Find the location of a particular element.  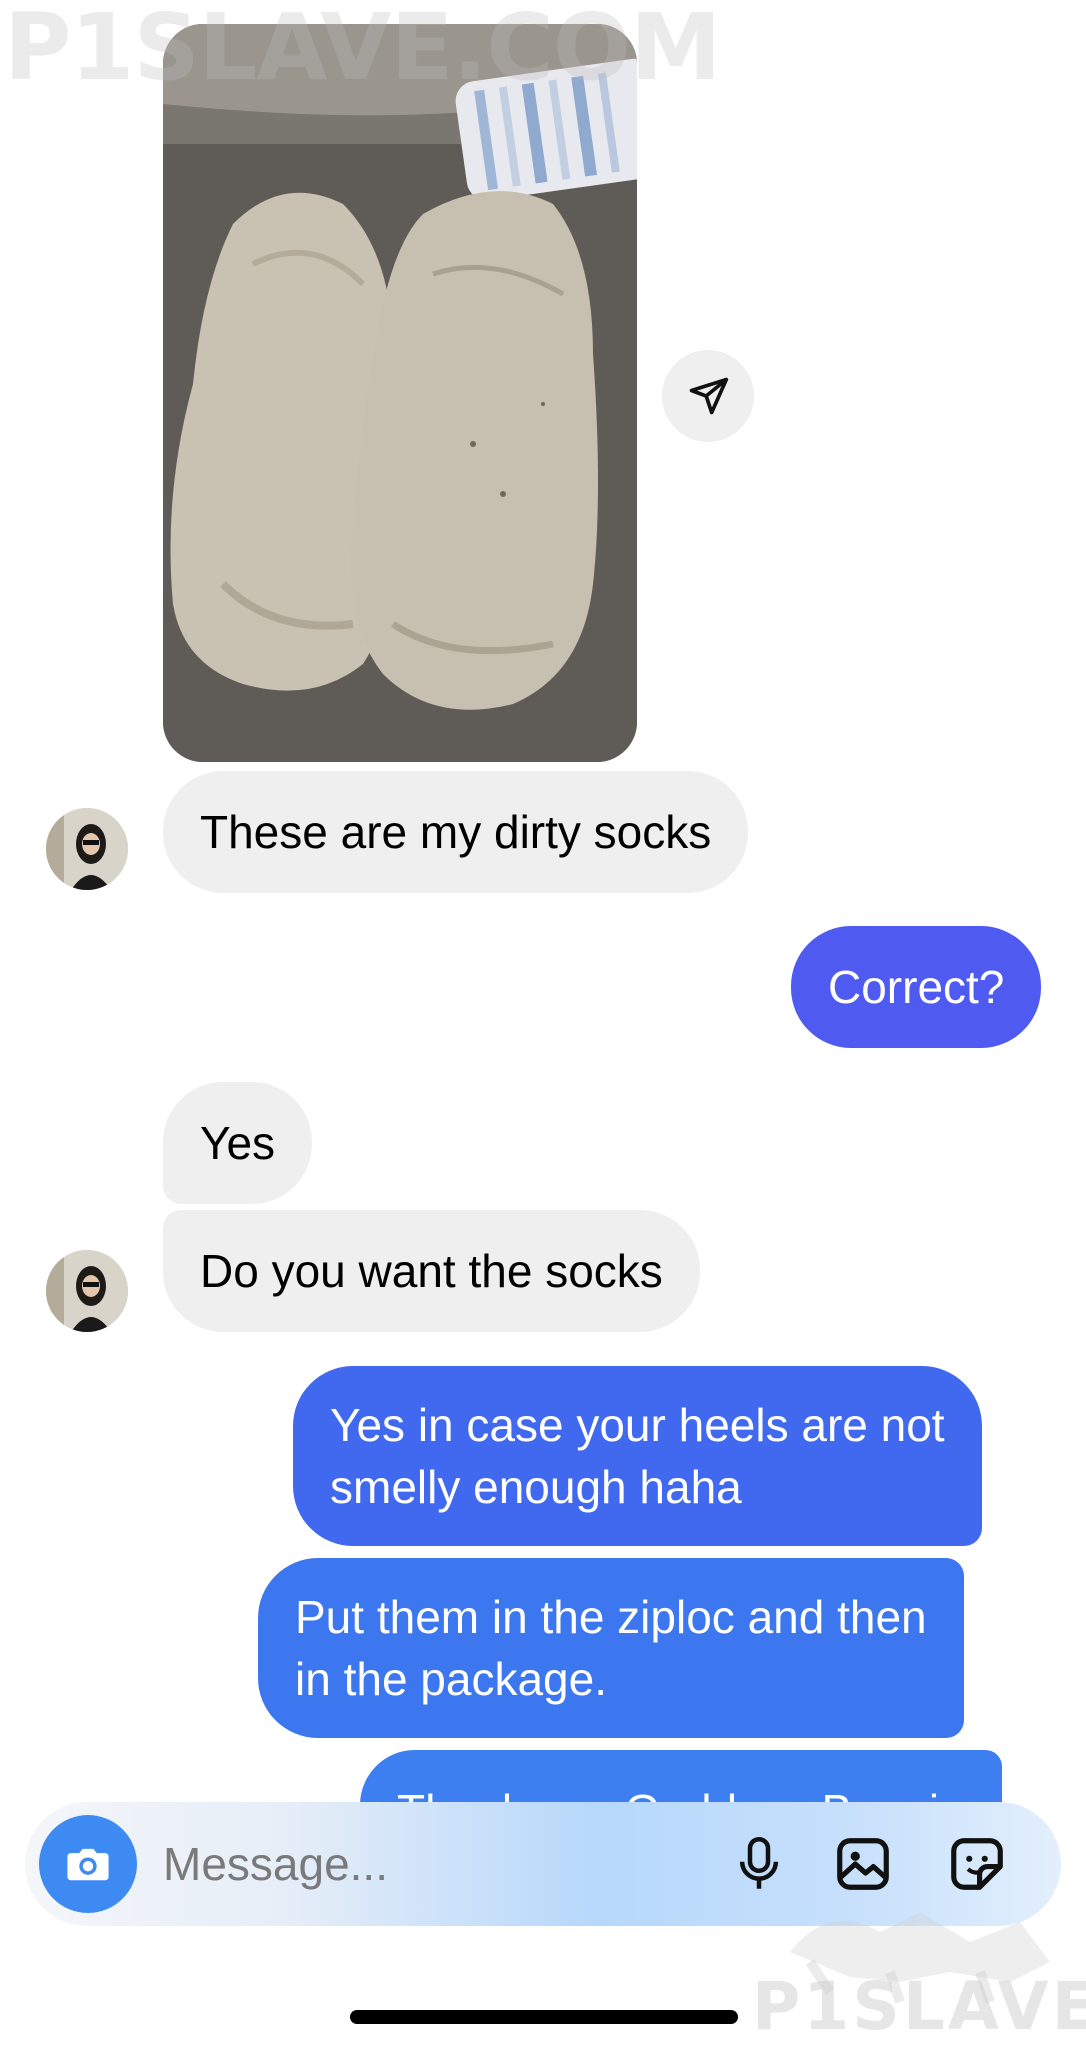

message-incoming: These are my dirty socks is located at coordinates (456, 832).